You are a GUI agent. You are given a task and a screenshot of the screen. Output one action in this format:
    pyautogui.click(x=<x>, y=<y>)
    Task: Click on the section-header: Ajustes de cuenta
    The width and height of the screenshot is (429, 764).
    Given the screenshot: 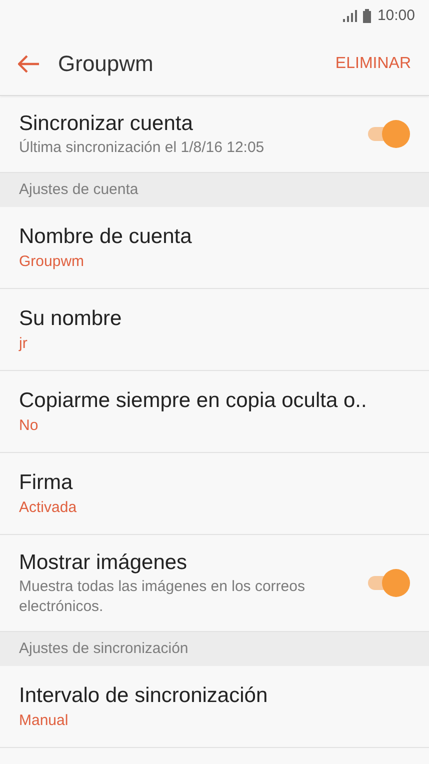 What is the action you would take?
    pyautogui.click(x=214, y=190)
    